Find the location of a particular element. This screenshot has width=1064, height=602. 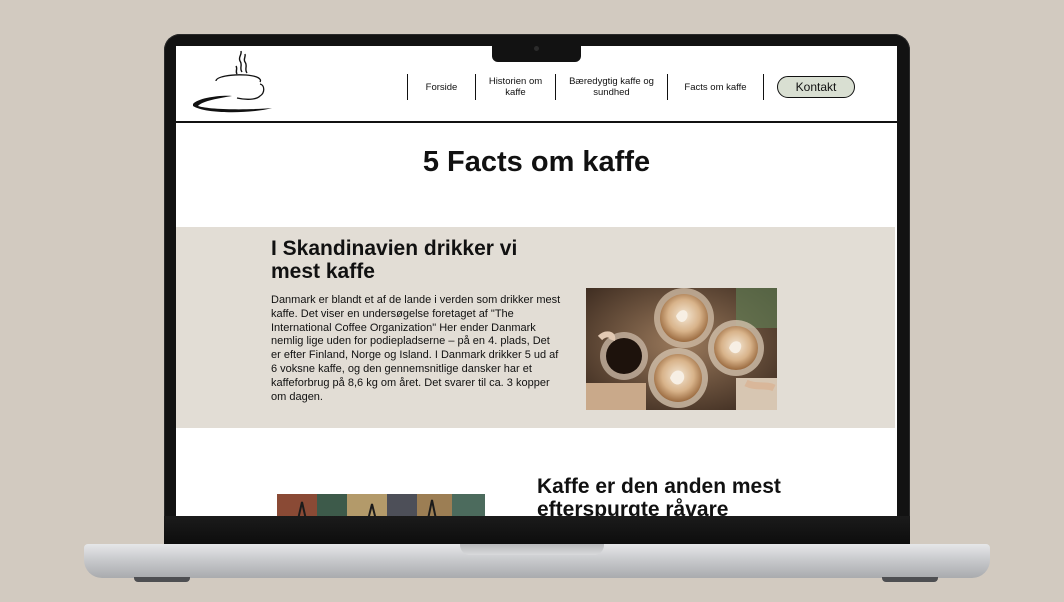

nav-item-forside: Forside is located at coordinates (441, 87).